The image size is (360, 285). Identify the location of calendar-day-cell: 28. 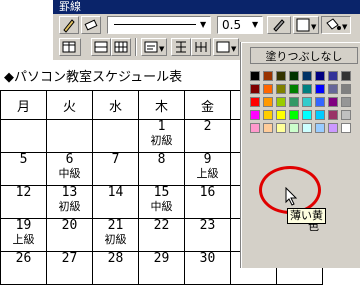
(115, 268).